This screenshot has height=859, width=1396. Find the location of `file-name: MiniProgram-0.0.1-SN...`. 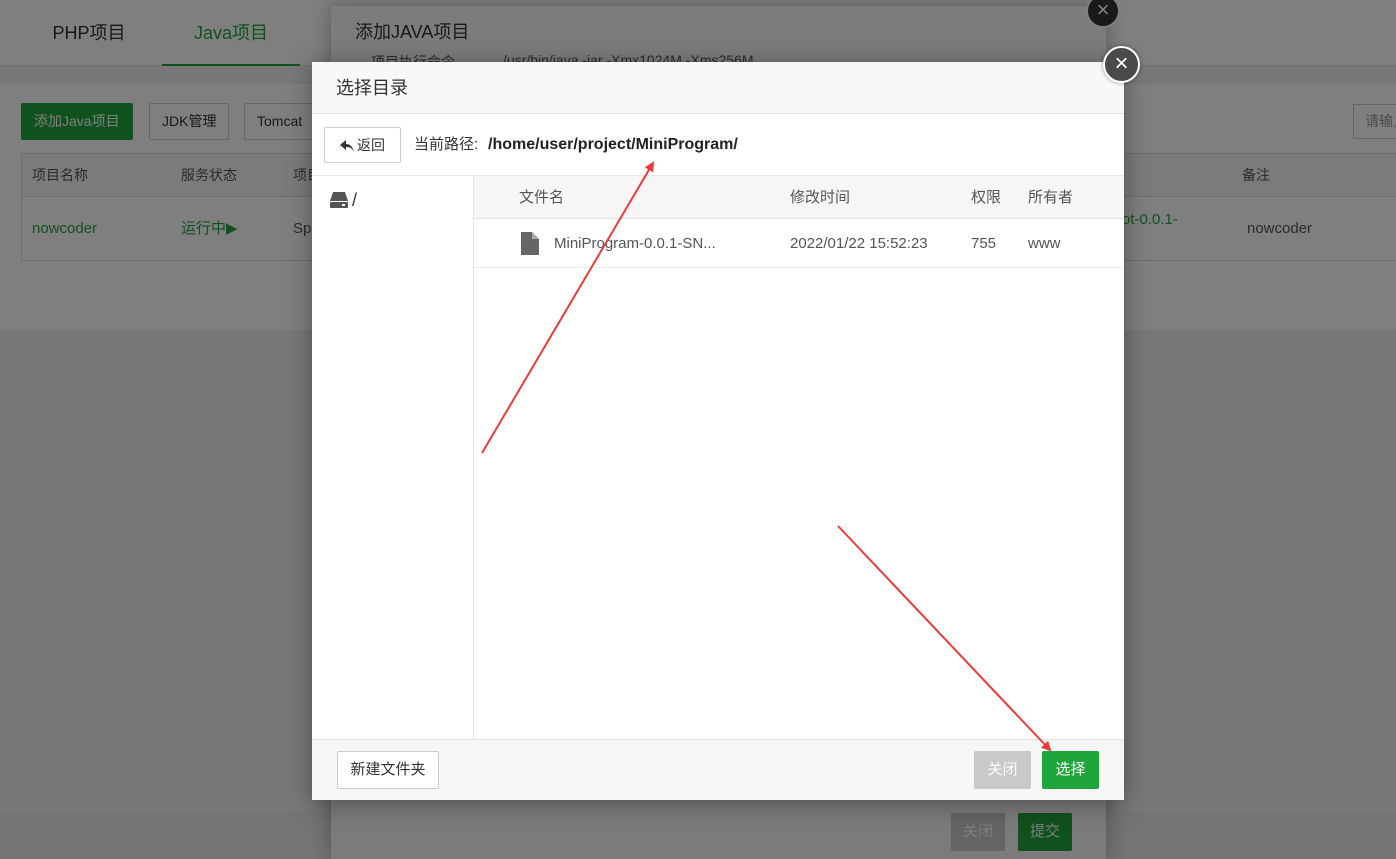

file-name: MiniProgram-0.0.1-SN... is located at coordinates (635, 243).